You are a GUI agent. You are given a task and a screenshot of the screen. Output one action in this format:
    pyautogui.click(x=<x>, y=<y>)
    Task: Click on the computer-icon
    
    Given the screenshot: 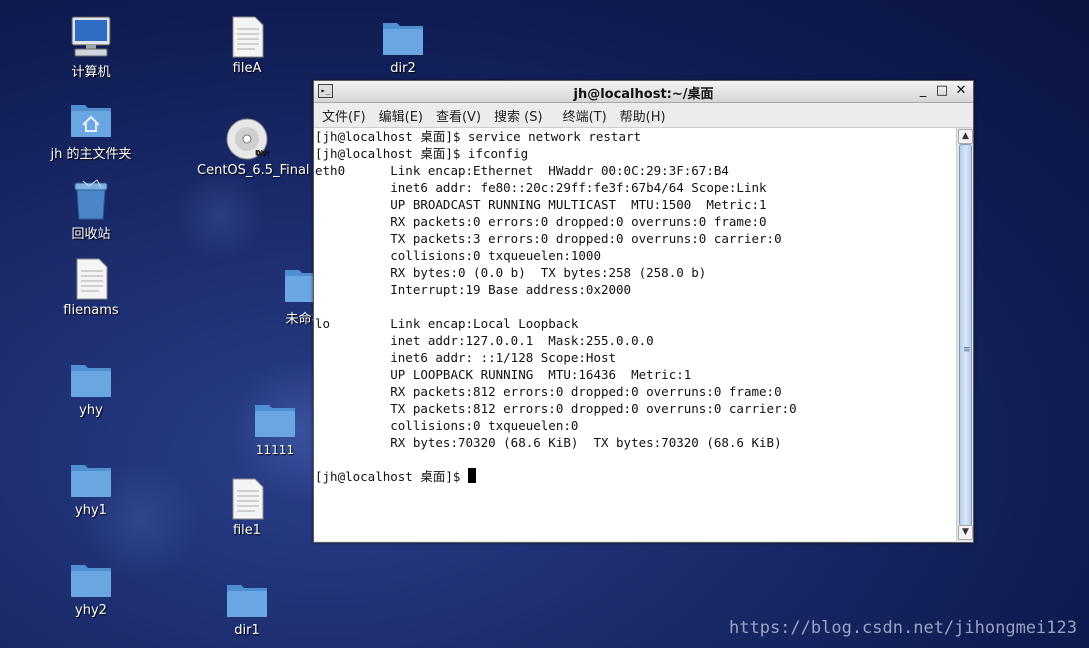 What is the action you would take?
    pyautogui.click(x=91, y=36)
    